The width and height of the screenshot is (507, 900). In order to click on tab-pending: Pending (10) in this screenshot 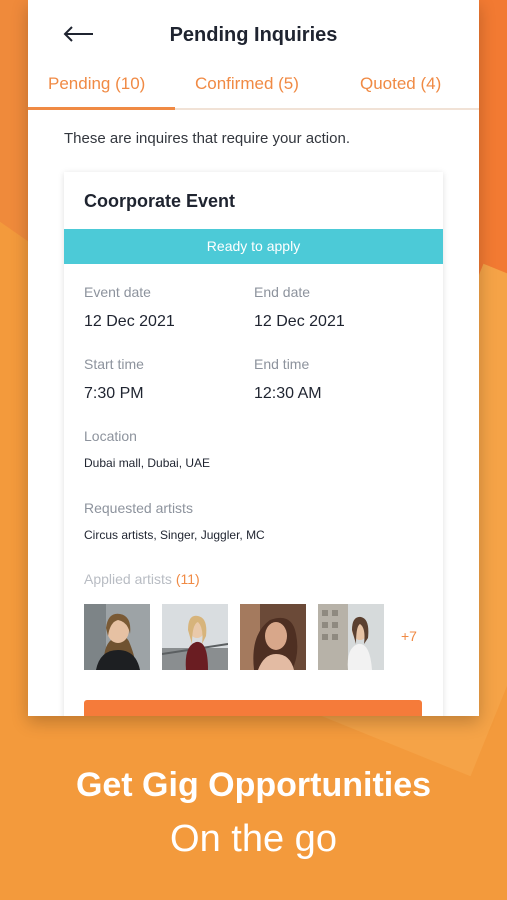, I will do `click(96, 84)`.